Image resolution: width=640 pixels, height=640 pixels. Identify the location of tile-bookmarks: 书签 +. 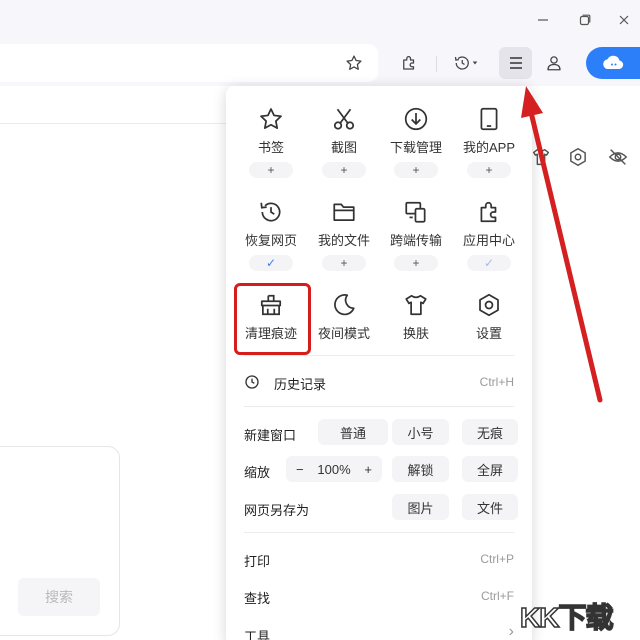
(271, 142).